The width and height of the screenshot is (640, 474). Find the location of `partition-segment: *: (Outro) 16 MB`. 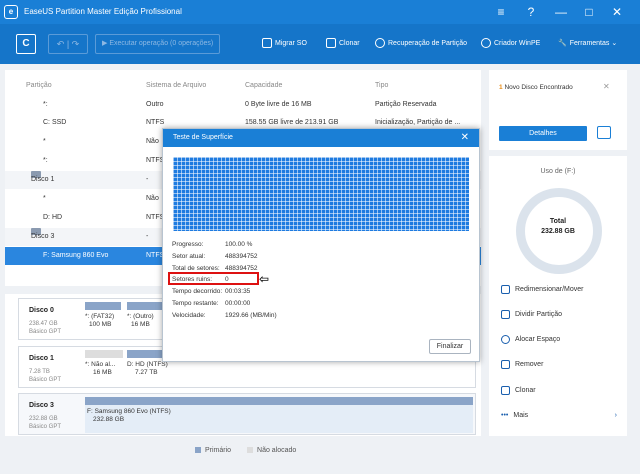

partition-segment: *: (Outro) 16 MB is located at coordinates (147, 320).